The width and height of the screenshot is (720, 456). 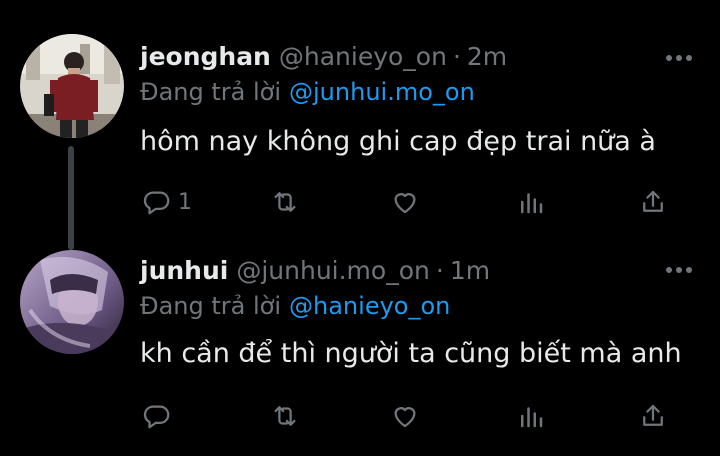 I want to click on replying-to: Đang trả lời @junhui.mo_on, so click(x=307, y=94).